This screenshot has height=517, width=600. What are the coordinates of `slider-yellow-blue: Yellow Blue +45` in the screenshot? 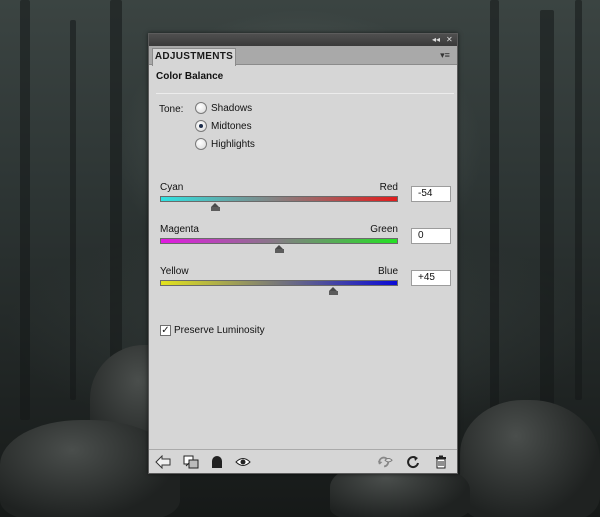 It's located at (306, 284).